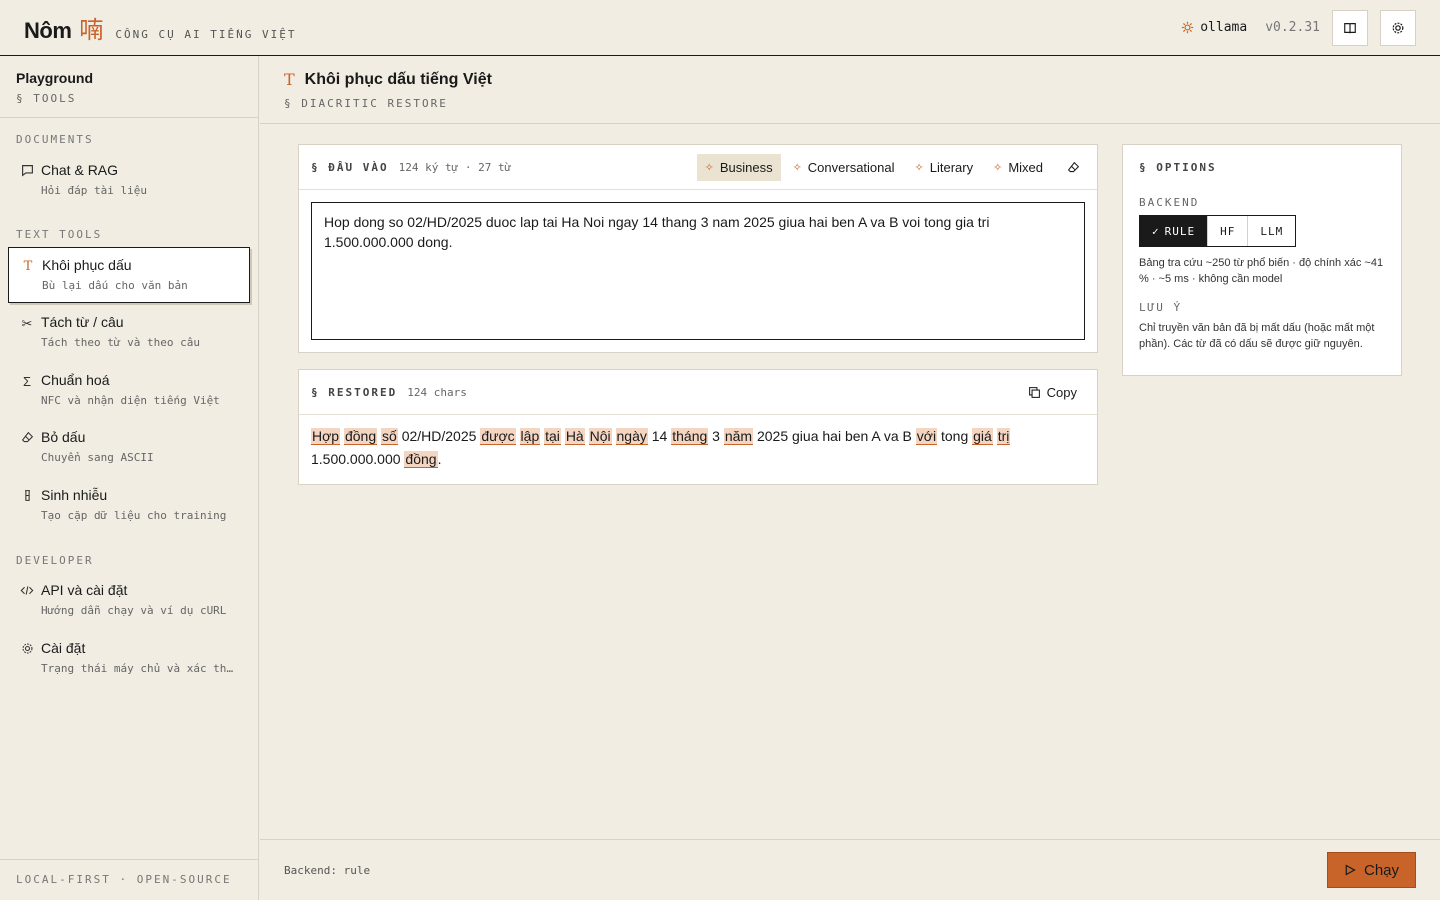 This screenshot has height=900, width=1440. I want to click on sidebar-header: Playground § TOOLS, so click(129, 87).